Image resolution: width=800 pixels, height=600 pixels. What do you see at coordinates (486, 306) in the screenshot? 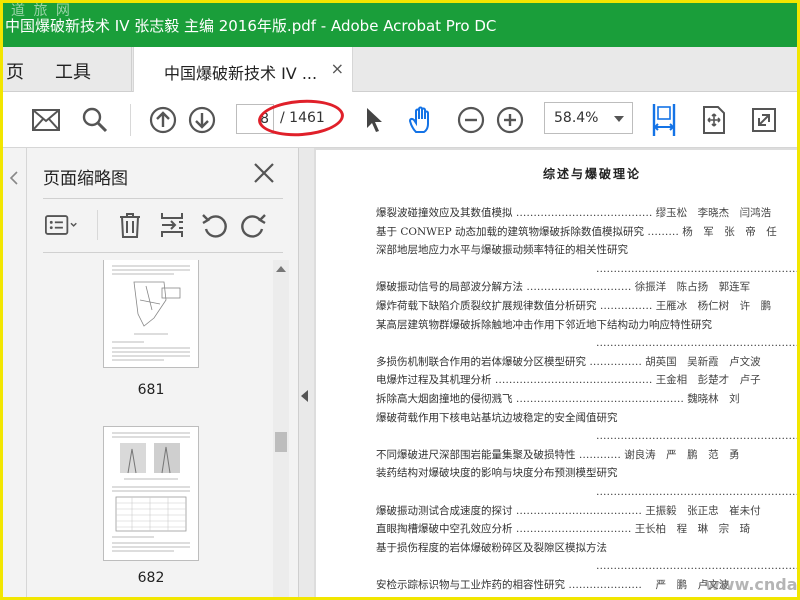
I see `toc-entry-title: 爆炸荷载下缺陷介质裂纹扩展规律数值分析研究` at bounding box center [486, 306].